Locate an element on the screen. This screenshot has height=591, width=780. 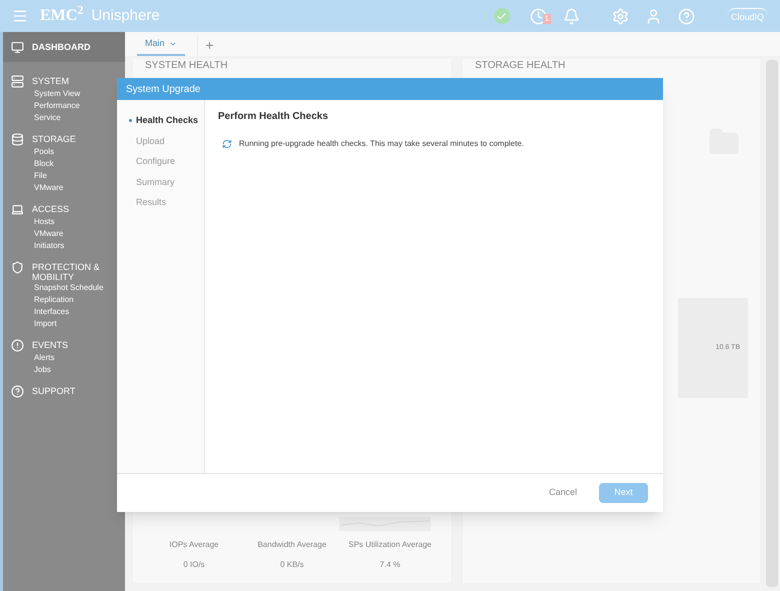
status-message: Running pre-upgrade health checks. This may take several minutes to complete. is located at coordinates (381, 144).